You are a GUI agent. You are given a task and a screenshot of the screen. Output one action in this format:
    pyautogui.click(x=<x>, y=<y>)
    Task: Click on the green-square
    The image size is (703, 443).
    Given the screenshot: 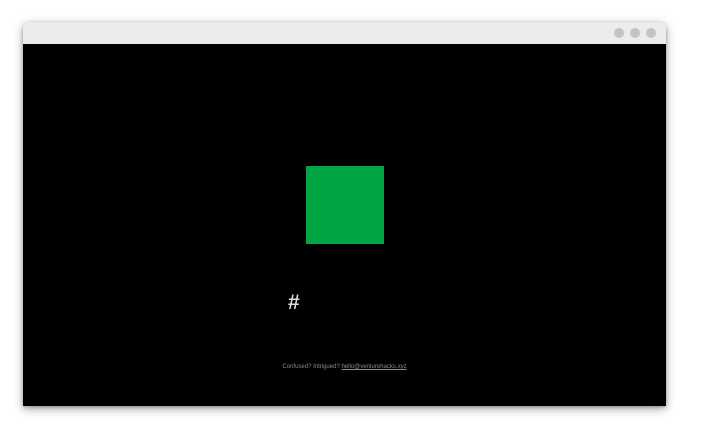 What is the action you would take?
    pyautogui.click(x=345, y=205)
    